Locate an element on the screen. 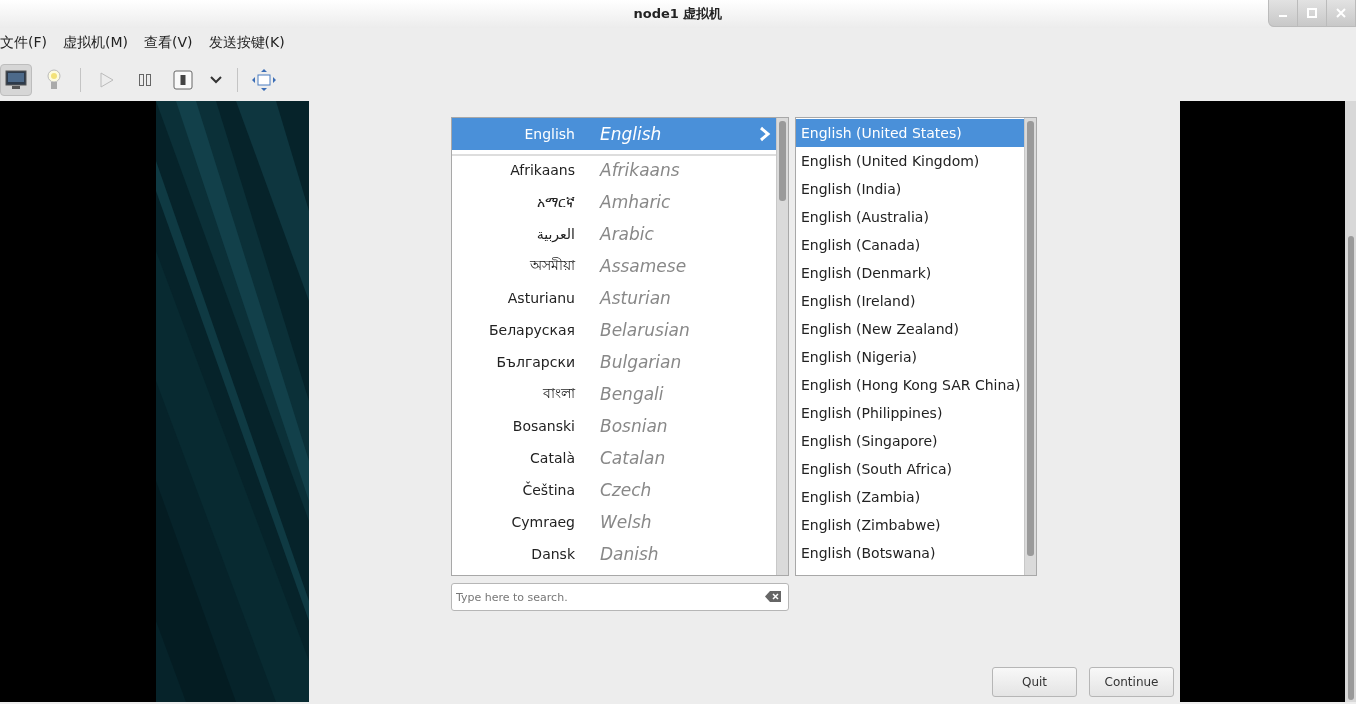 Image resolution: width=1356 pixels, height=704 pixels. locale-row: English (United Kingdom) is located at coordinates (910, 161).